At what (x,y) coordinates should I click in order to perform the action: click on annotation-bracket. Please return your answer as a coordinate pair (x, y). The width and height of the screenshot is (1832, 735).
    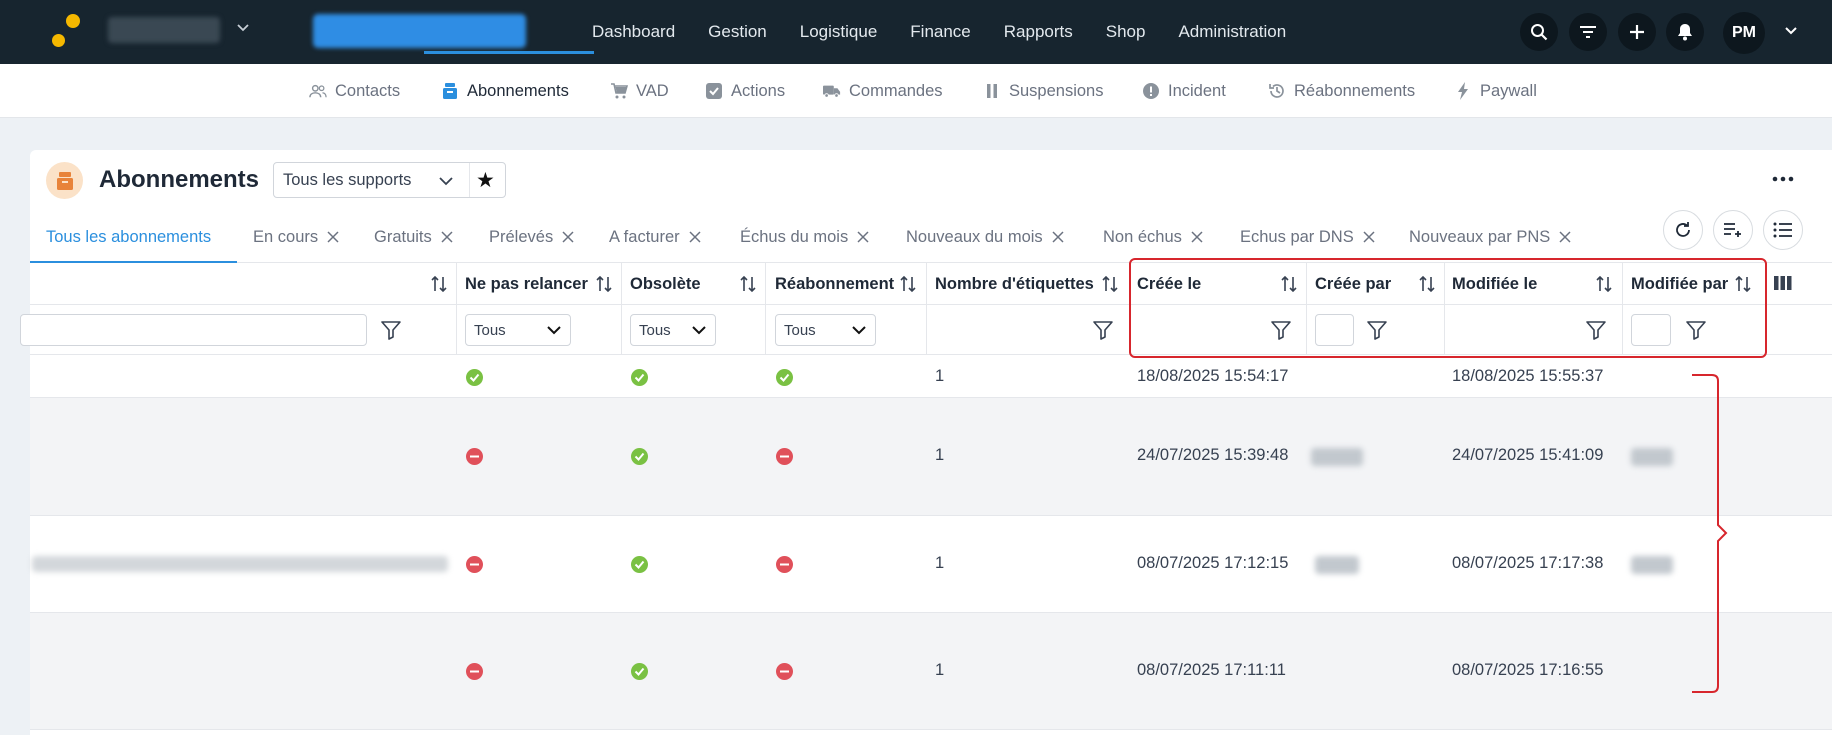
    Looking at the image, I should click on (1710, 533).